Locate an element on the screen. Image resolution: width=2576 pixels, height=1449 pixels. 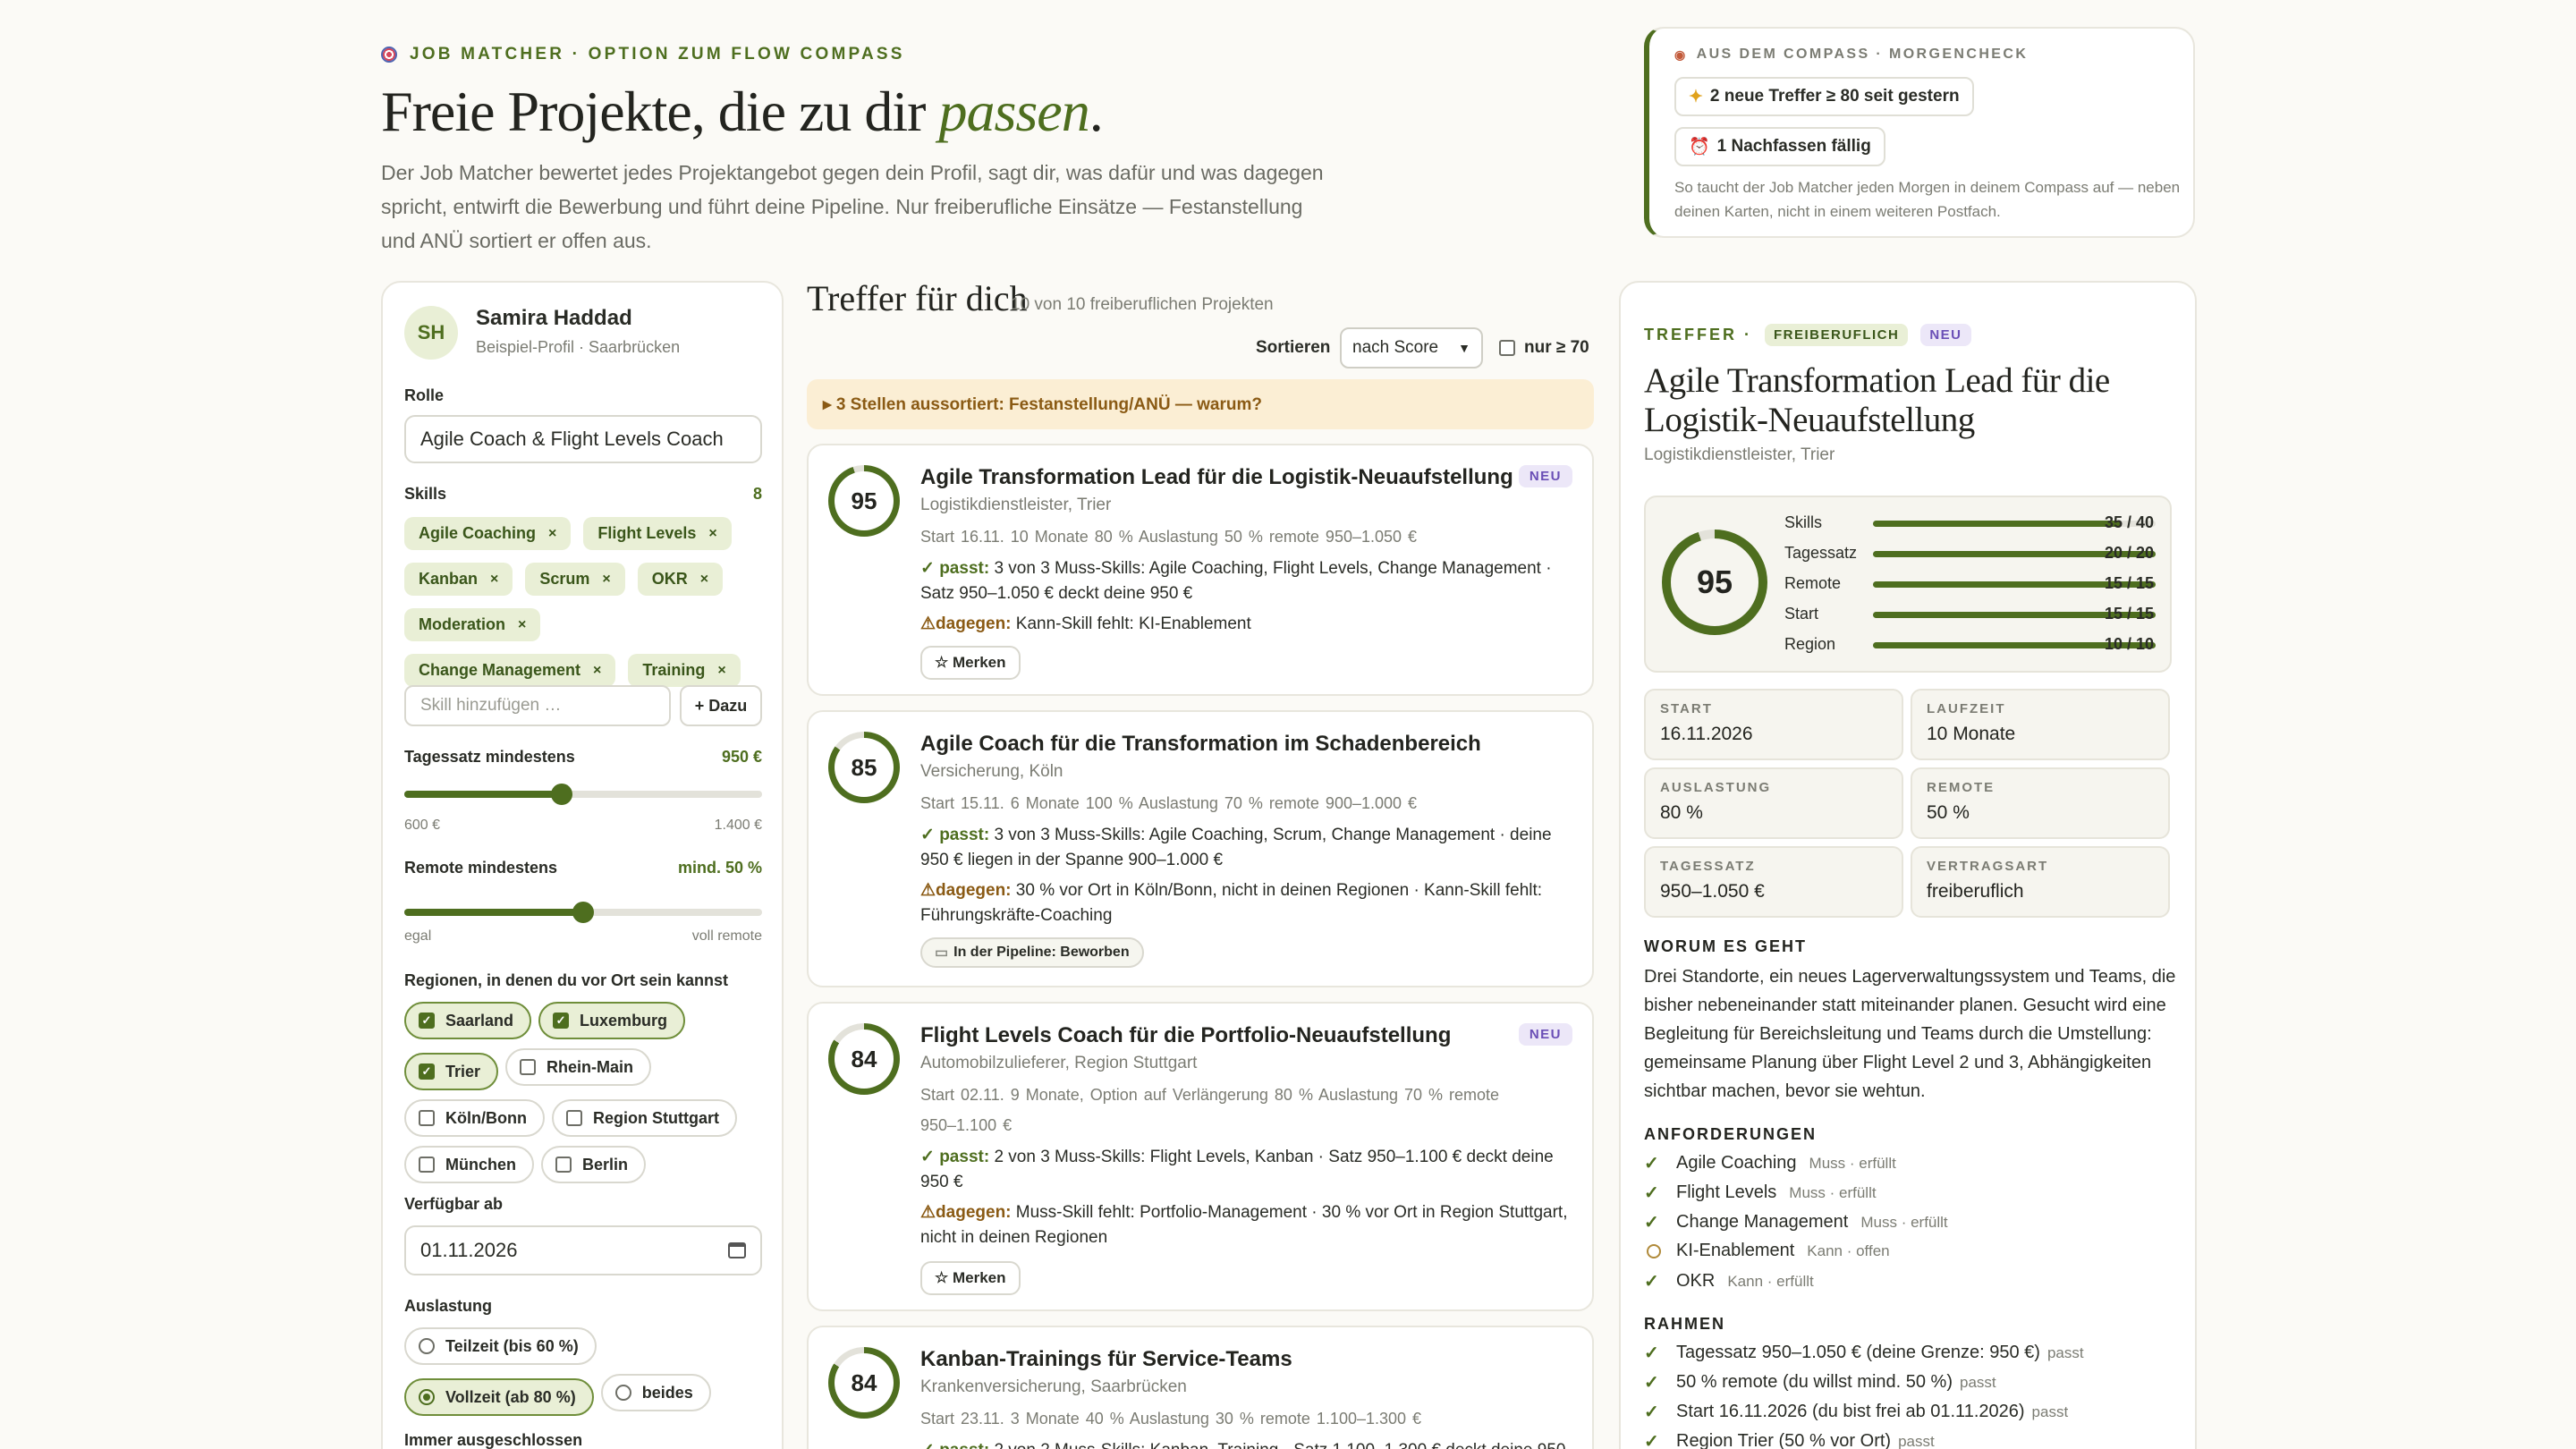
region-toggle: Berlin is located at coordinates (594, 1164).